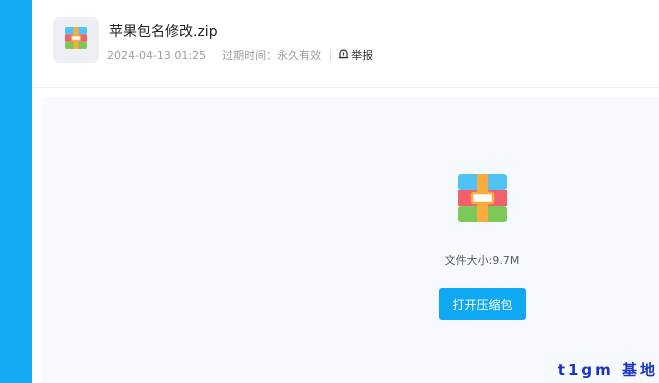 This screenshot has width=659, height=383. What do you see at coordinates (482, 200) in the screenshot?
I see `zip-archive-large-icon` at bounding box center [482, 200].